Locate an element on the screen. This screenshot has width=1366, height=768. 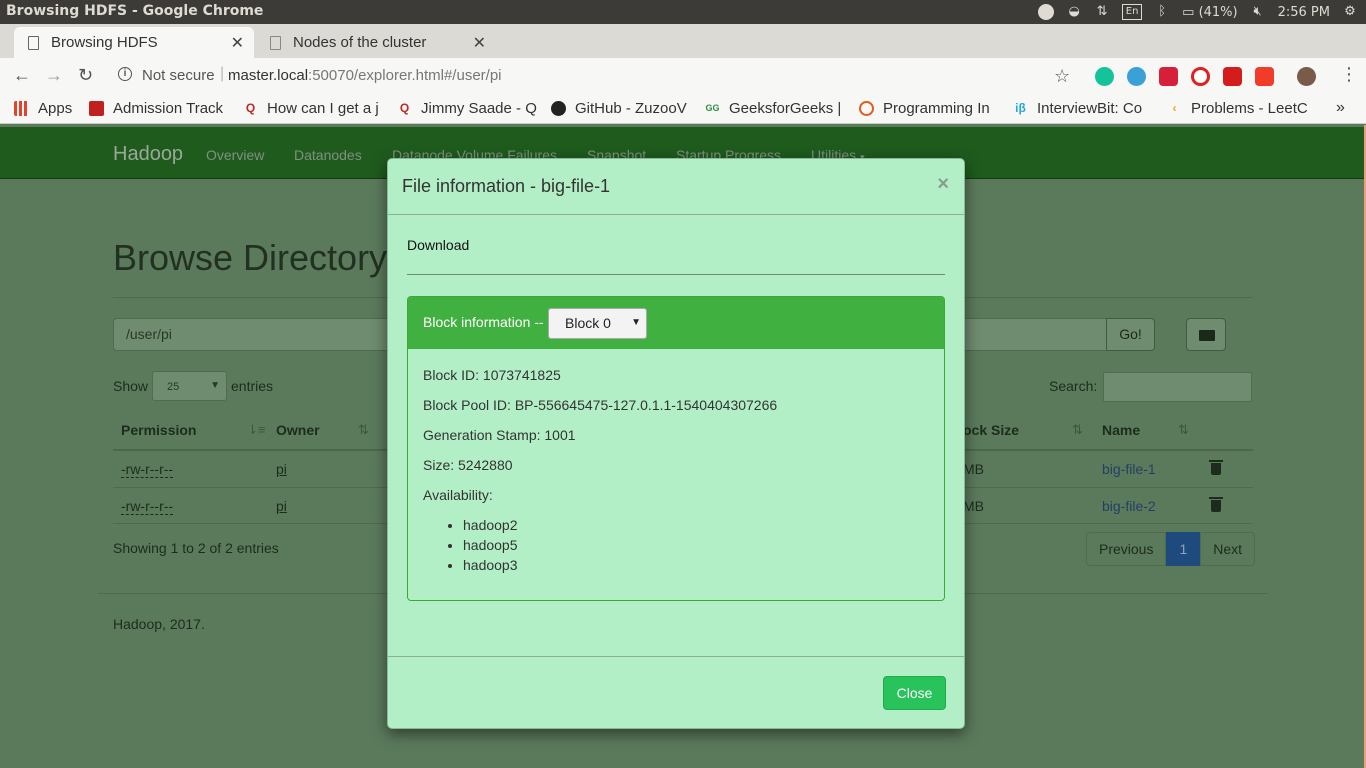
list-item: hadoop3 is located at coordinates (490, 567).